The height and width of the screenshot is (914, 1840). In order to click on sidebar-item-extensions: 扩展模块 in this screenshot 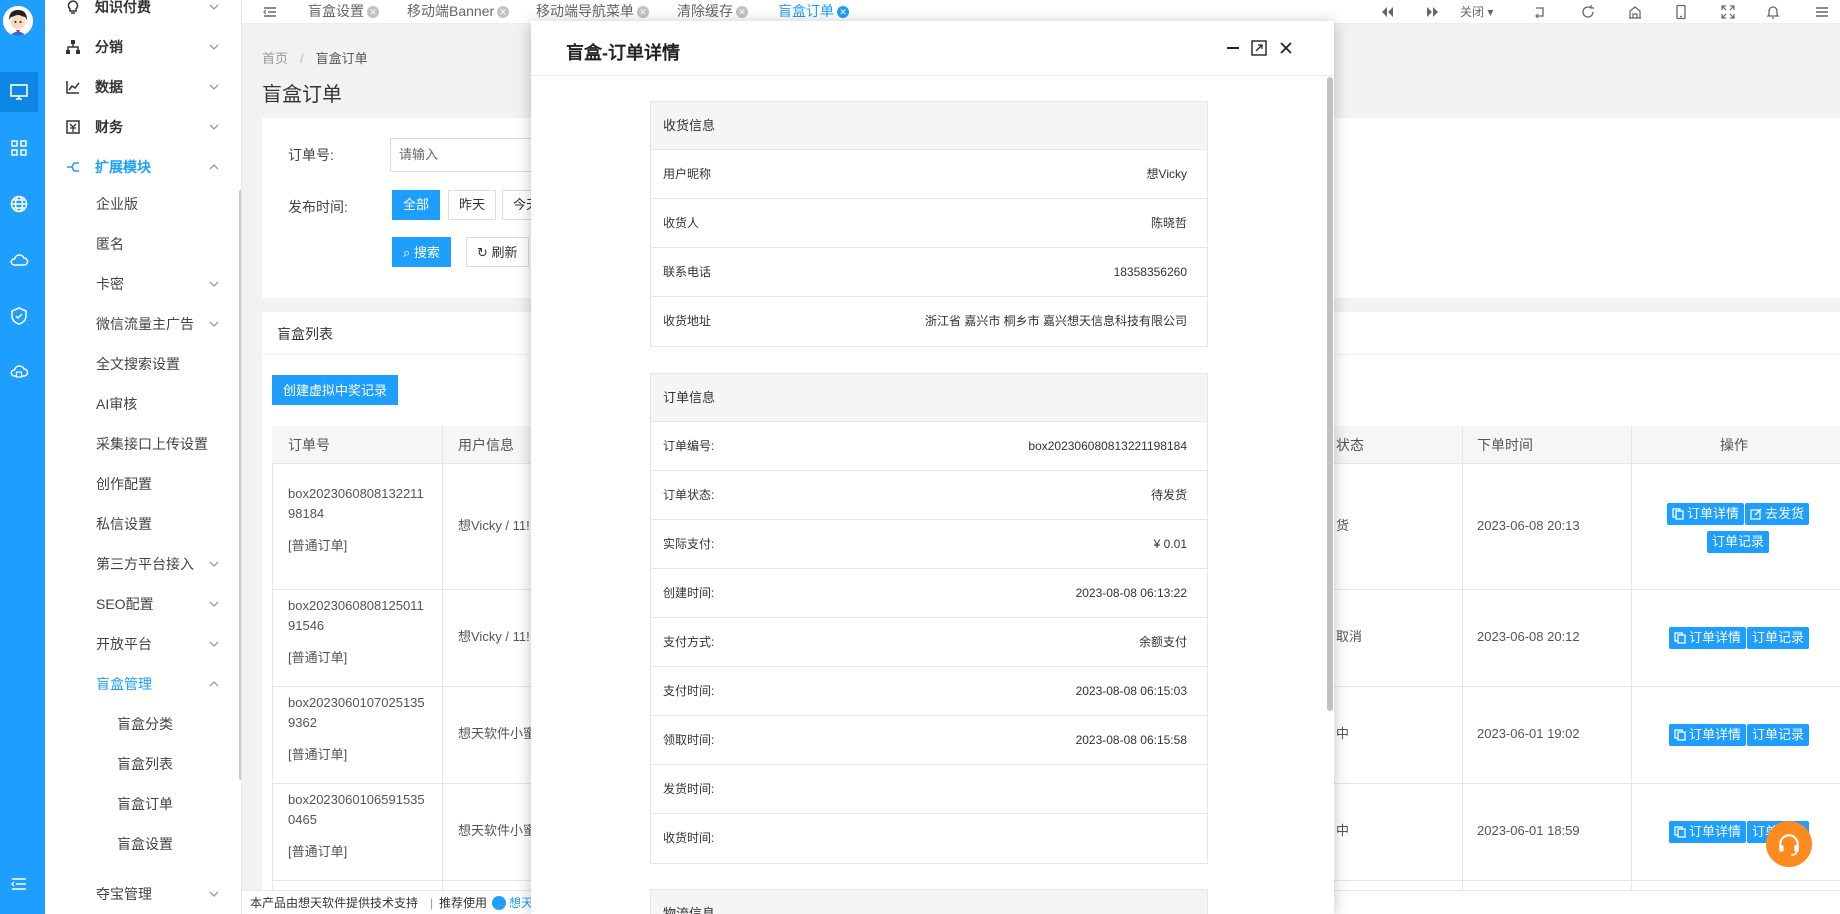, I will do `click(143, 167)`.